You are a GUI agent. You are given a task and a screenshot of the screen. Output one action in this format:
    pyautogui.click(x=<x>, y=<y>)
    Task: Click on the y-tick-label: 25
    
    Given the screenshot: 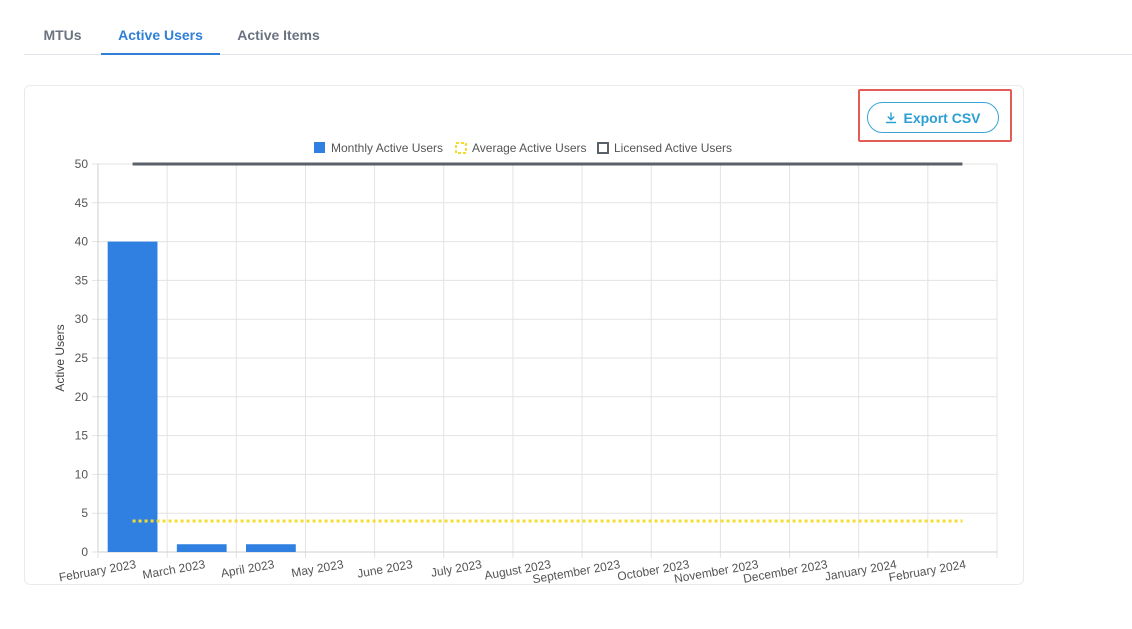 What is the action you would take?
    pyautogui.click(x=82, y=358)
    